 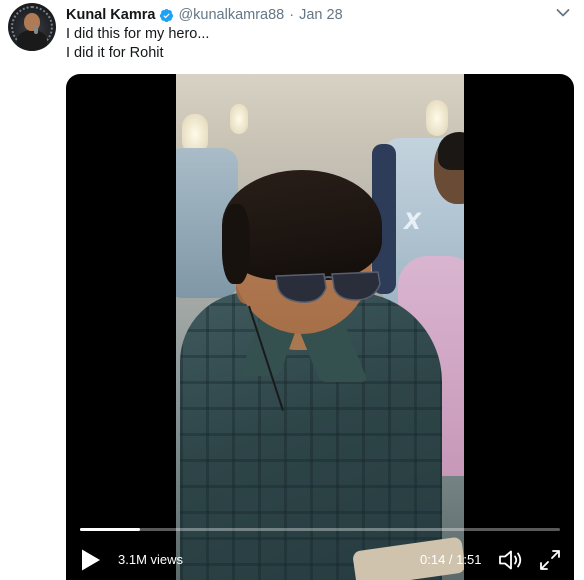 What do you see at coordinates (451, 559) in the screenshot?
I see `video-time: 0:14 / 1:51` at bounding box center [451, 559].